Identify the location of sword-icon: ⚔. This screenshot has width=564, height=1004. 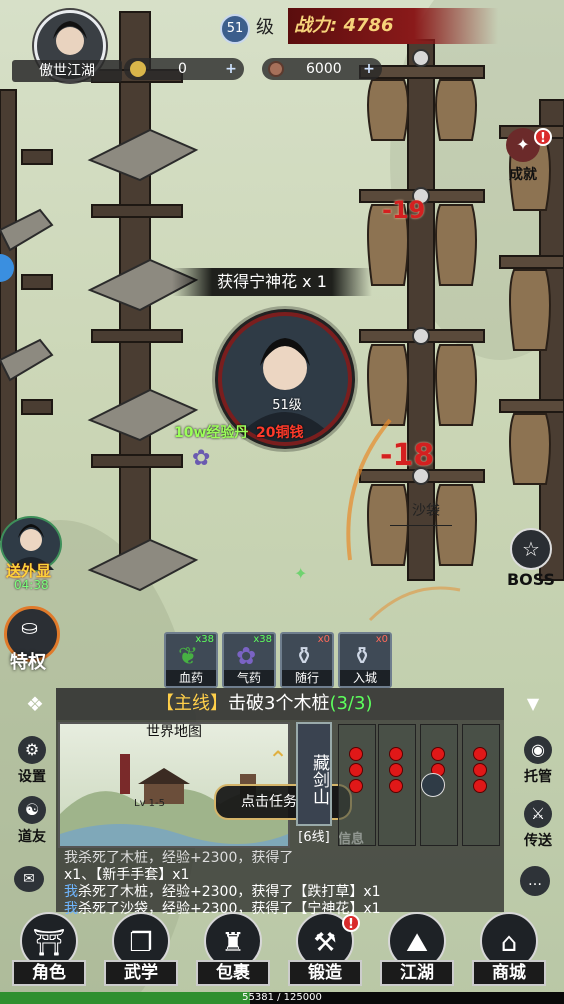
(538, 814).